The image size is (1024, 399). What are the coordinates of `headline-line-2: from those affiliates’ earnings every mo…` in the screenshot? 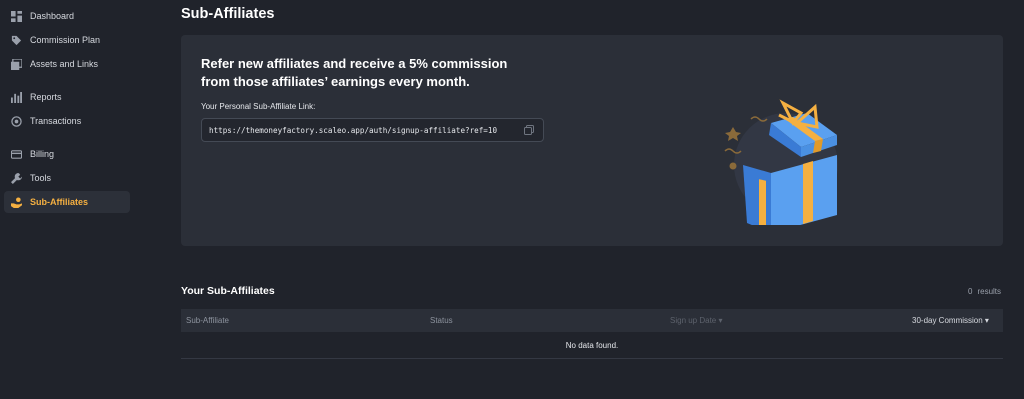 It's located at (335, 81).